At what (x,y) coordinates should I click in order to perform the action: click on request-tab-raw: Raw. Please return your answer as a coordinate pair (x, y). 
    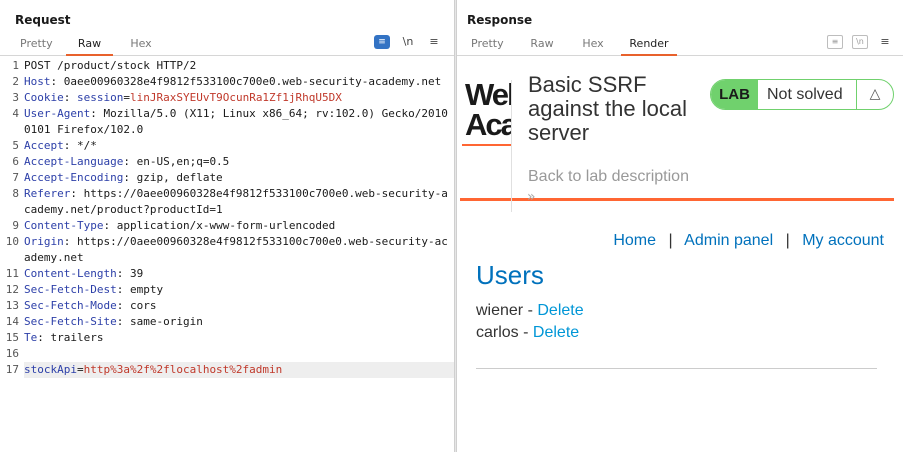
    Looking at the image, I should click on (89, 46).